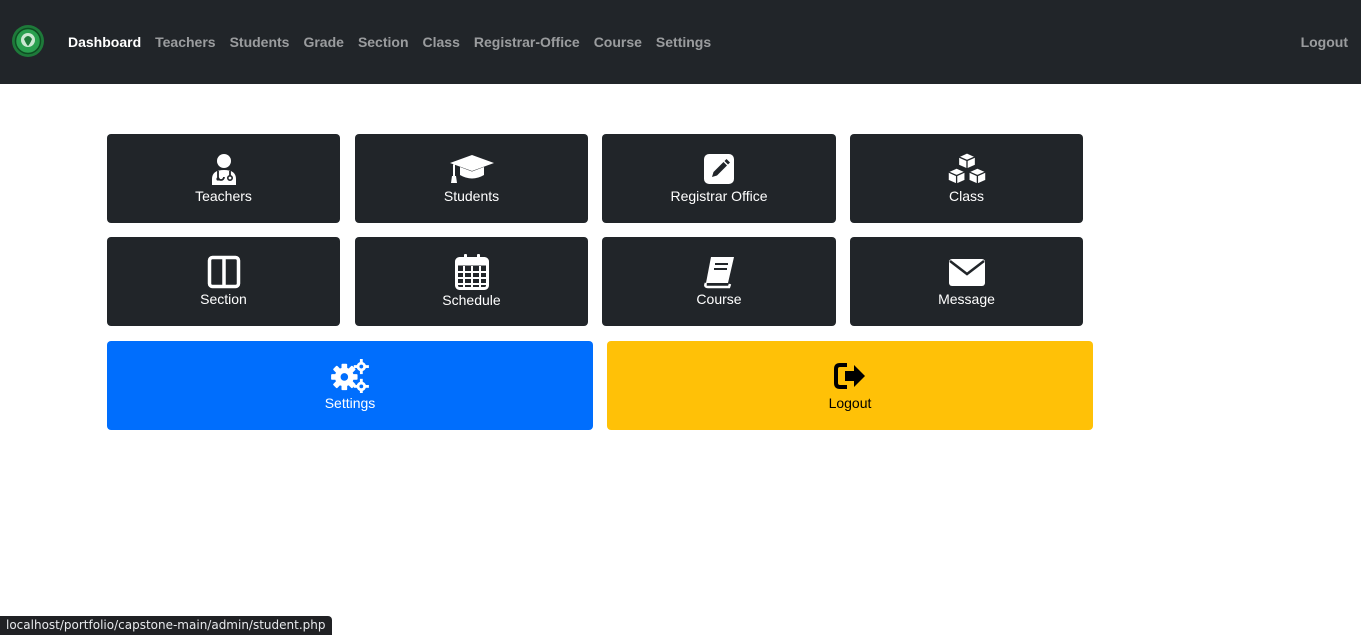 The height and width of the screenshot is (635, 1361). I want to click on nav-class: Class, so click(441, 42).